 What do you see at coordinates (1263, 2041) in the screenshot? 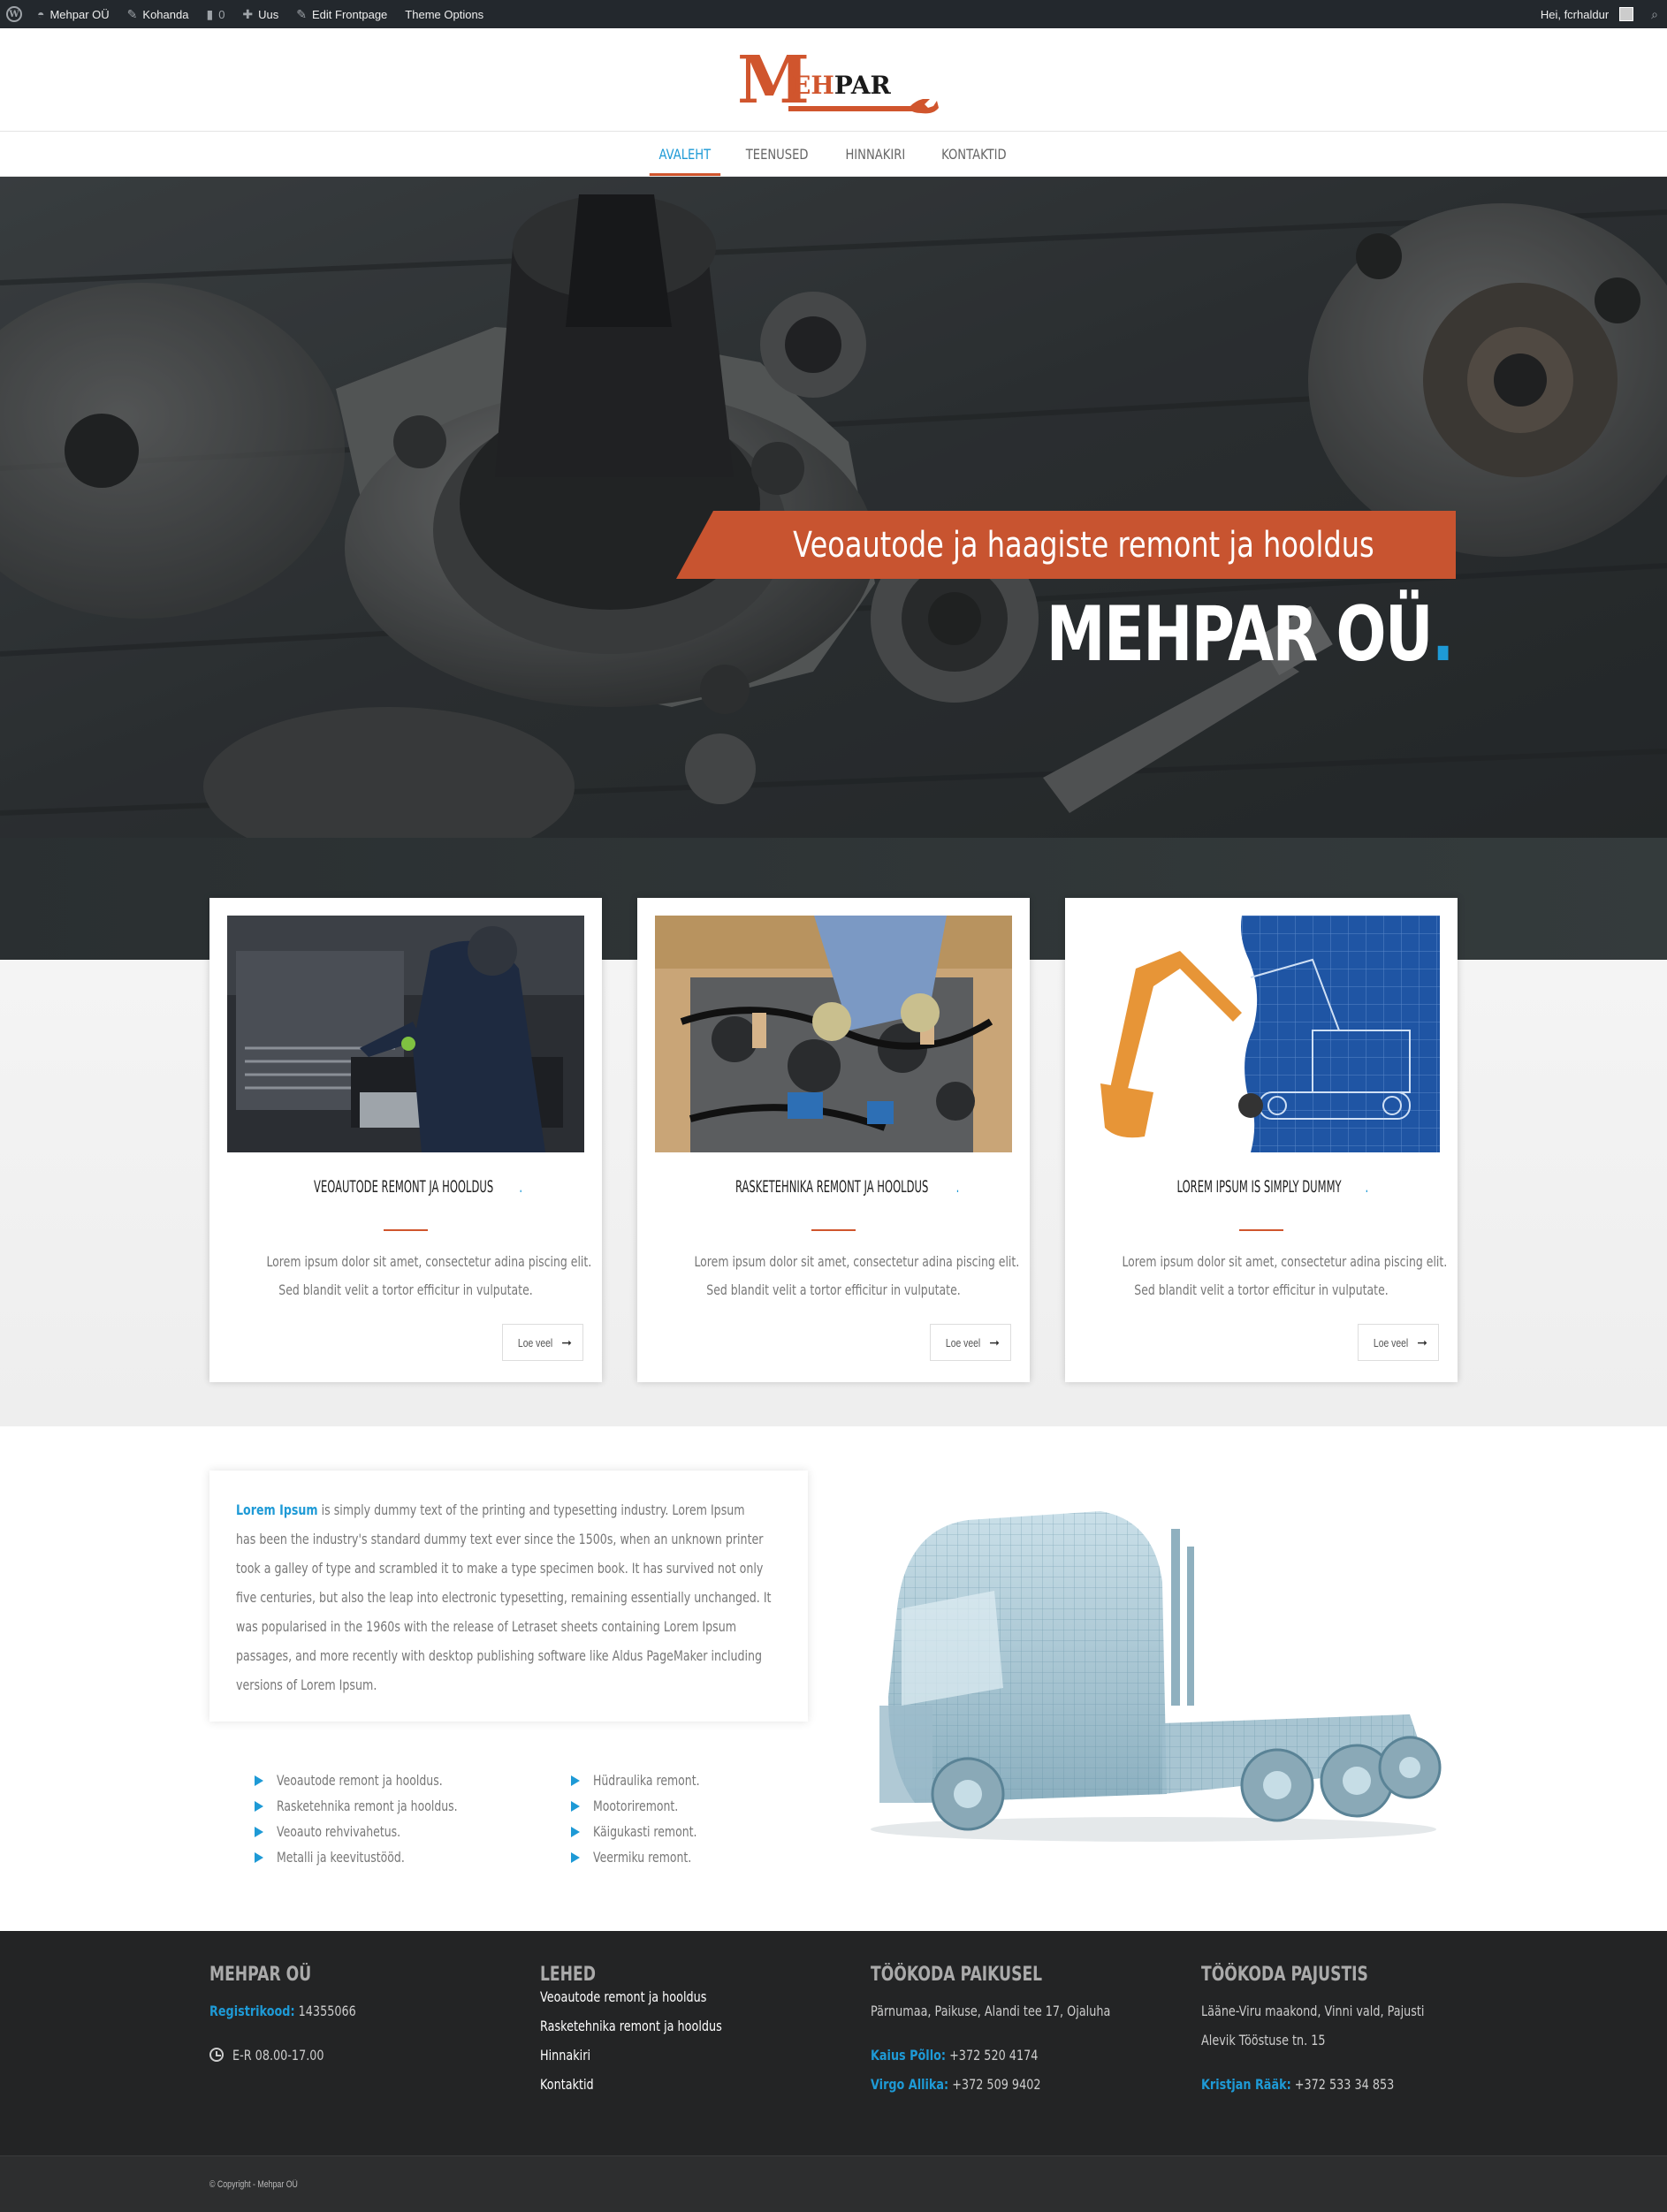
I see `footer-address: Alevik Tööstuse tn. 15` at bounding box center [1263, 2041].